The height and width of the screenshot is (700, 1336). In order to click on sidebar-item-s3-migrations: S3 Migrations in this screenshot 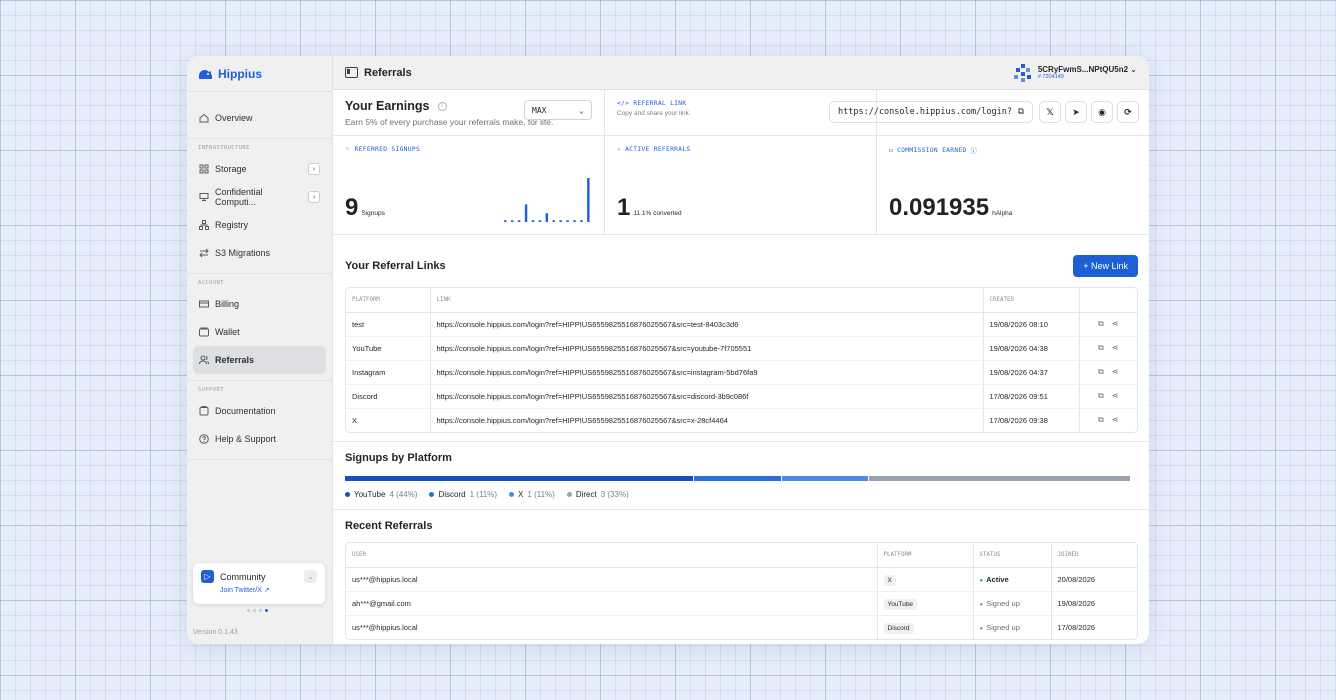, I will do `click(259, 253)`.